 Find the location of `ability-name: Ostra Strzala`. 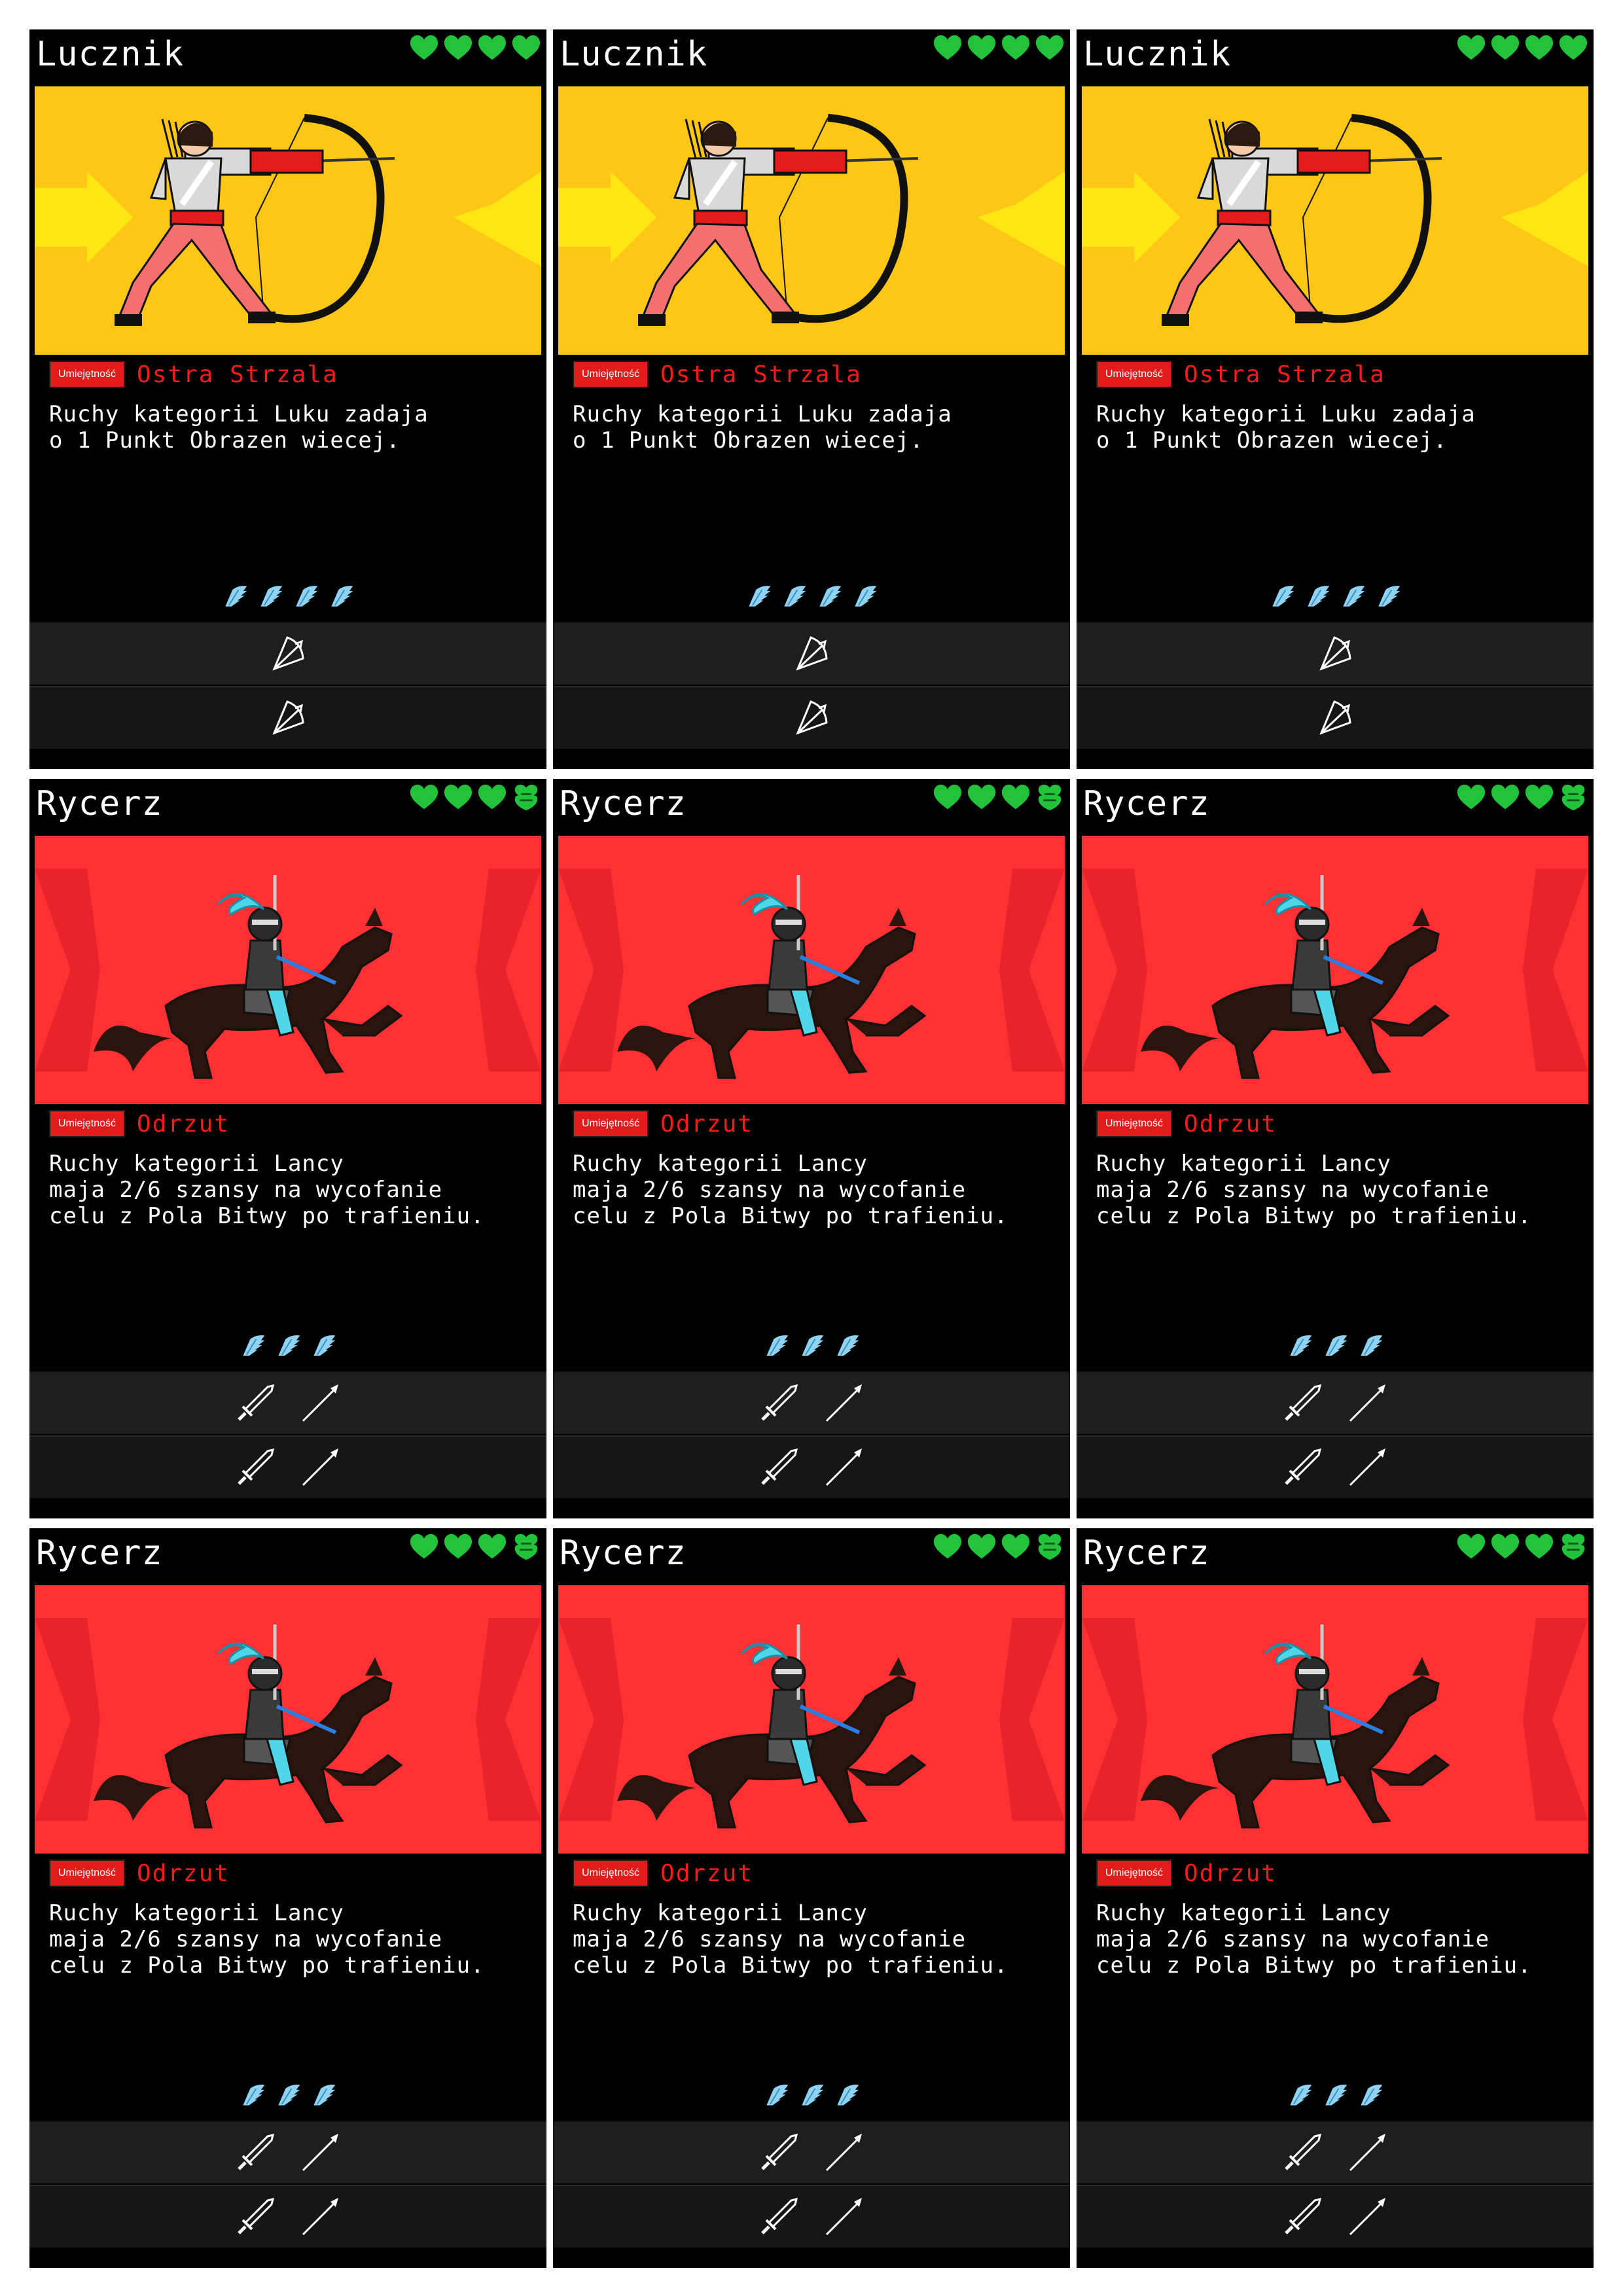

ability-name: Ostra Strzala is located at coordinates (1284, 374).